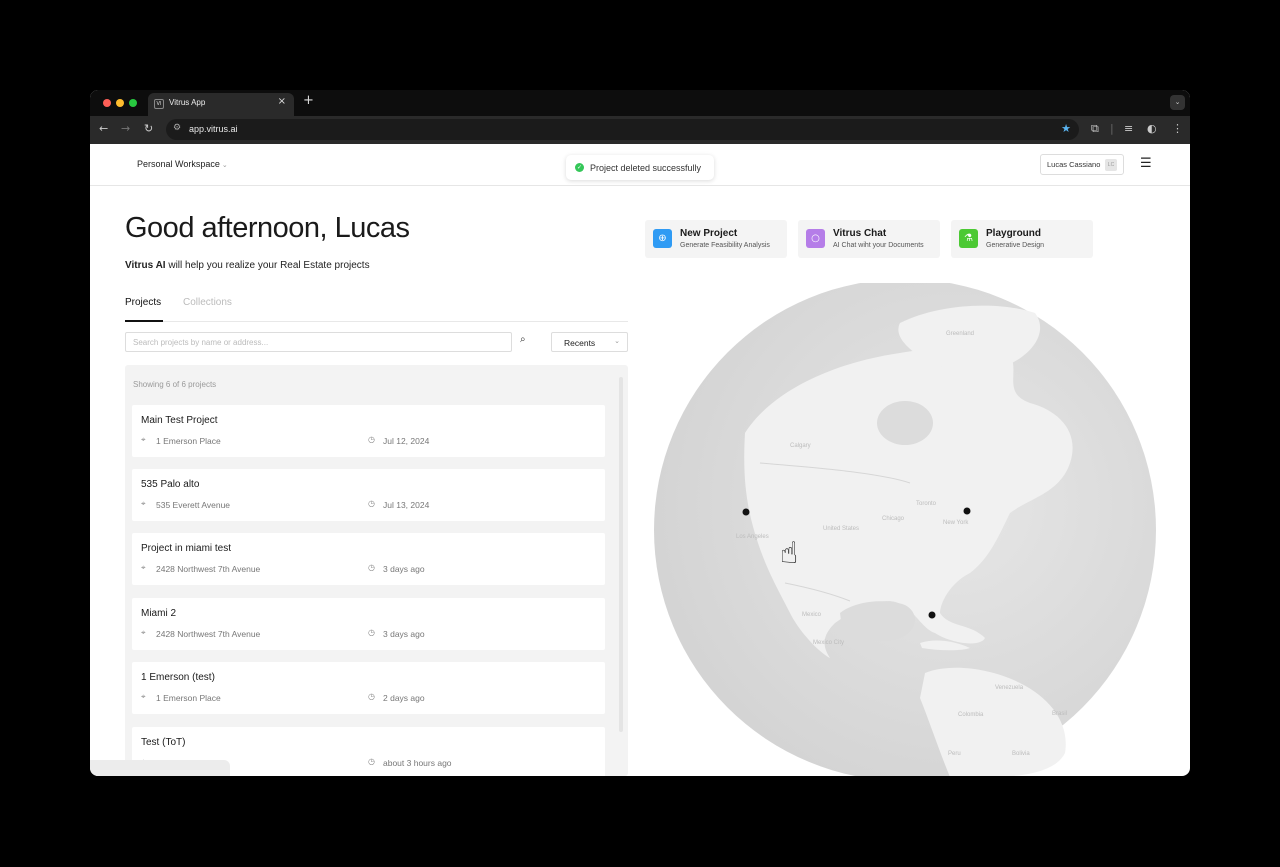 The image size is (1280, 867). Describe the element at coordinates (221, 104) in the screenshot. I see `browser-tab: VI Vitrus App ×` at that location.